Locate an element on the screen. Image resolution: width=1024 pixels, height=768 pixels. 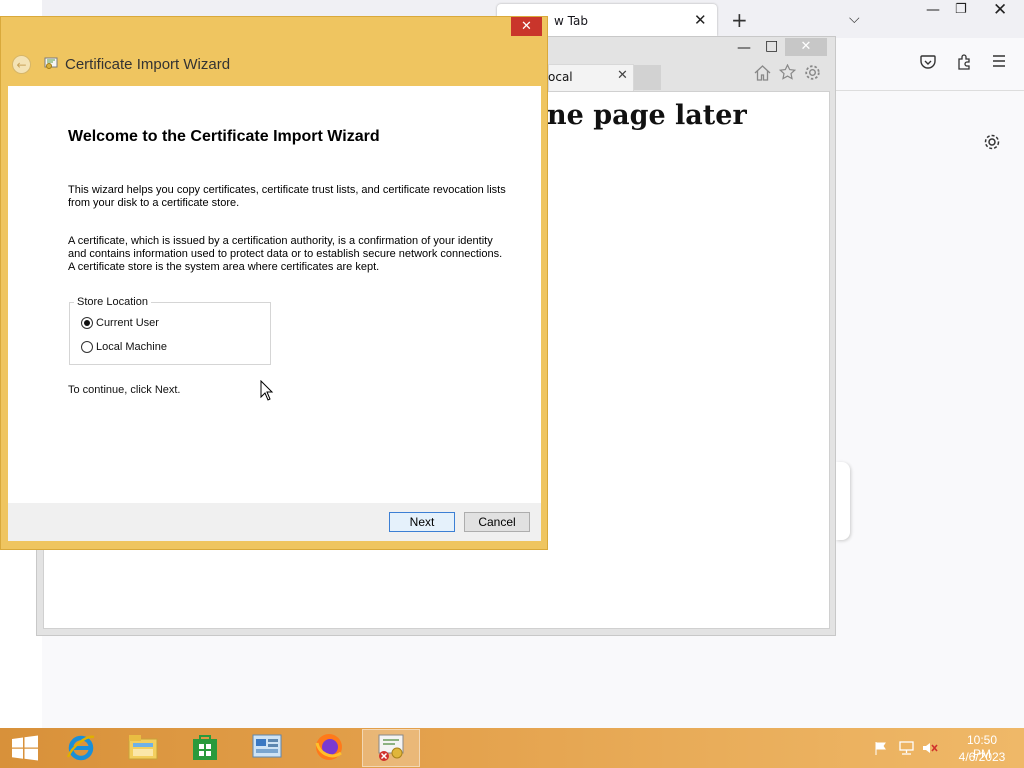
control-panel-icon is located at coordinates (267, 748).